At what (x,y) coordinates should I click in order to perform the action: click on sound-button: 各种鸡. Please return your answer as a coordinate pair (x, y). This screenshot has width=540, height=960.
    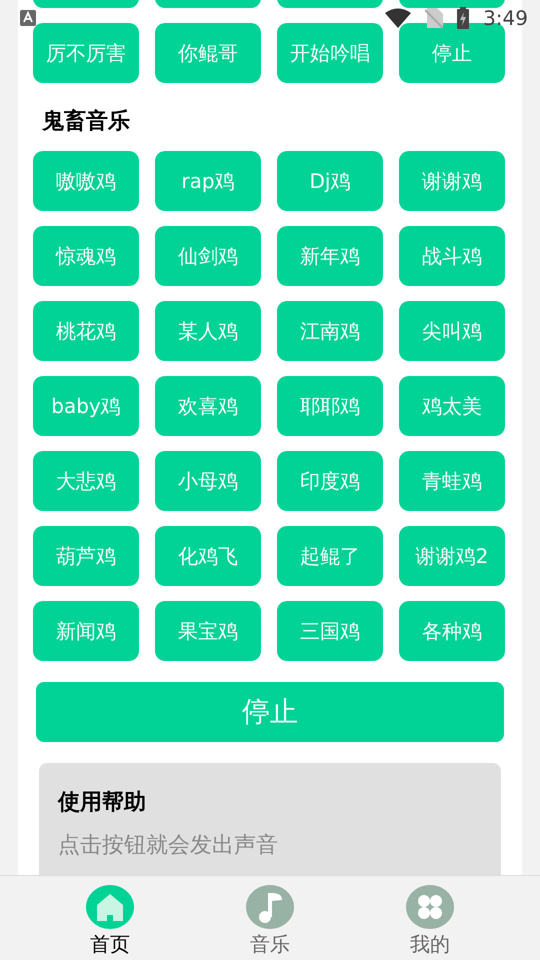
    Looking at the image, I should click on (452, 631).